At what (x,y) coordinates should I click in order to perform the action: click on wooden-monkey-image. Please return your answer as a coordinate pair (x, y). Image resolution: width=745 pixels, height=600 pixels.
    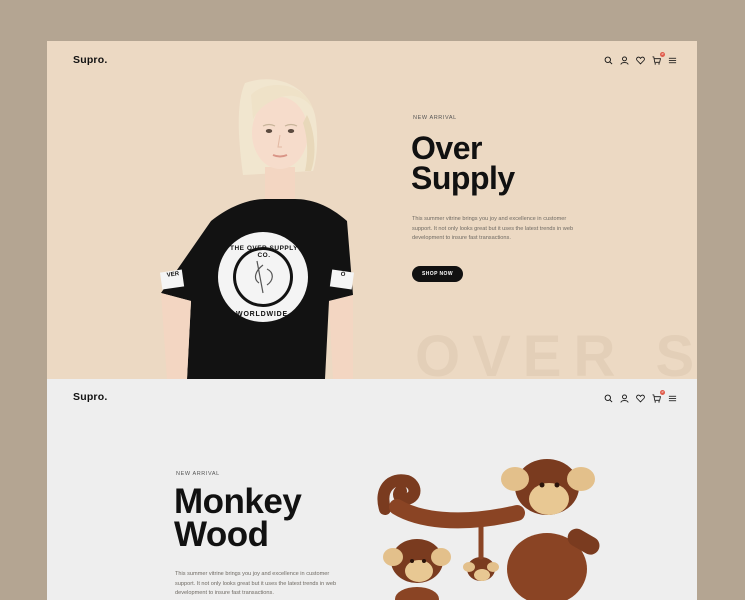
    Looking at the image, I should click on (488, 529).